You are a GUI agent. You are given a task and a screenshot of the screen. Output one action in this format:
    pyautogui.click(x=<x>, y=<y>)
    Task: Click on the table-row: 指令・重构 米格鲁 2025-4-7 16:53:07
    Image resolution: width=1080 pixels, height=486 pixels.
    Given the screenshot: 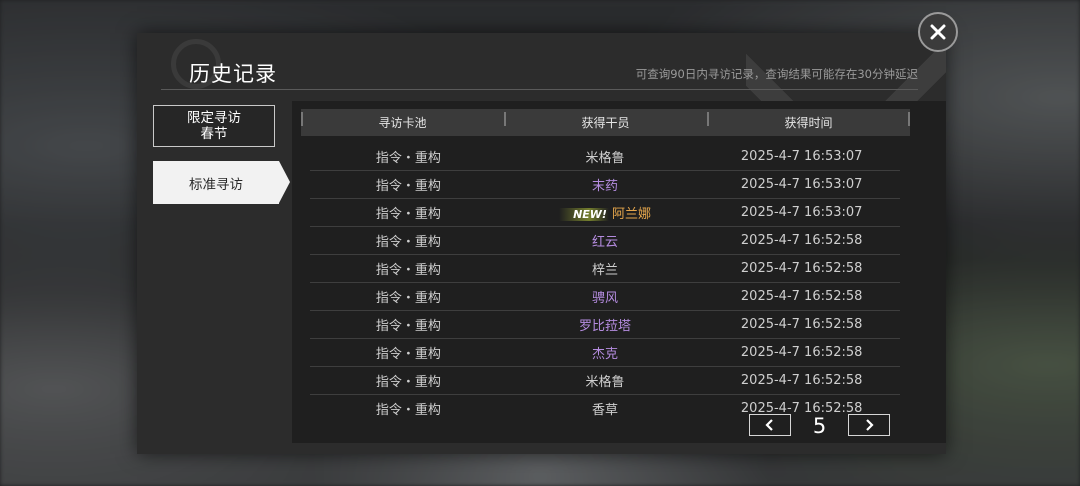 What is the action you would take?
    pyautogui.click(x=605, y=157)
    